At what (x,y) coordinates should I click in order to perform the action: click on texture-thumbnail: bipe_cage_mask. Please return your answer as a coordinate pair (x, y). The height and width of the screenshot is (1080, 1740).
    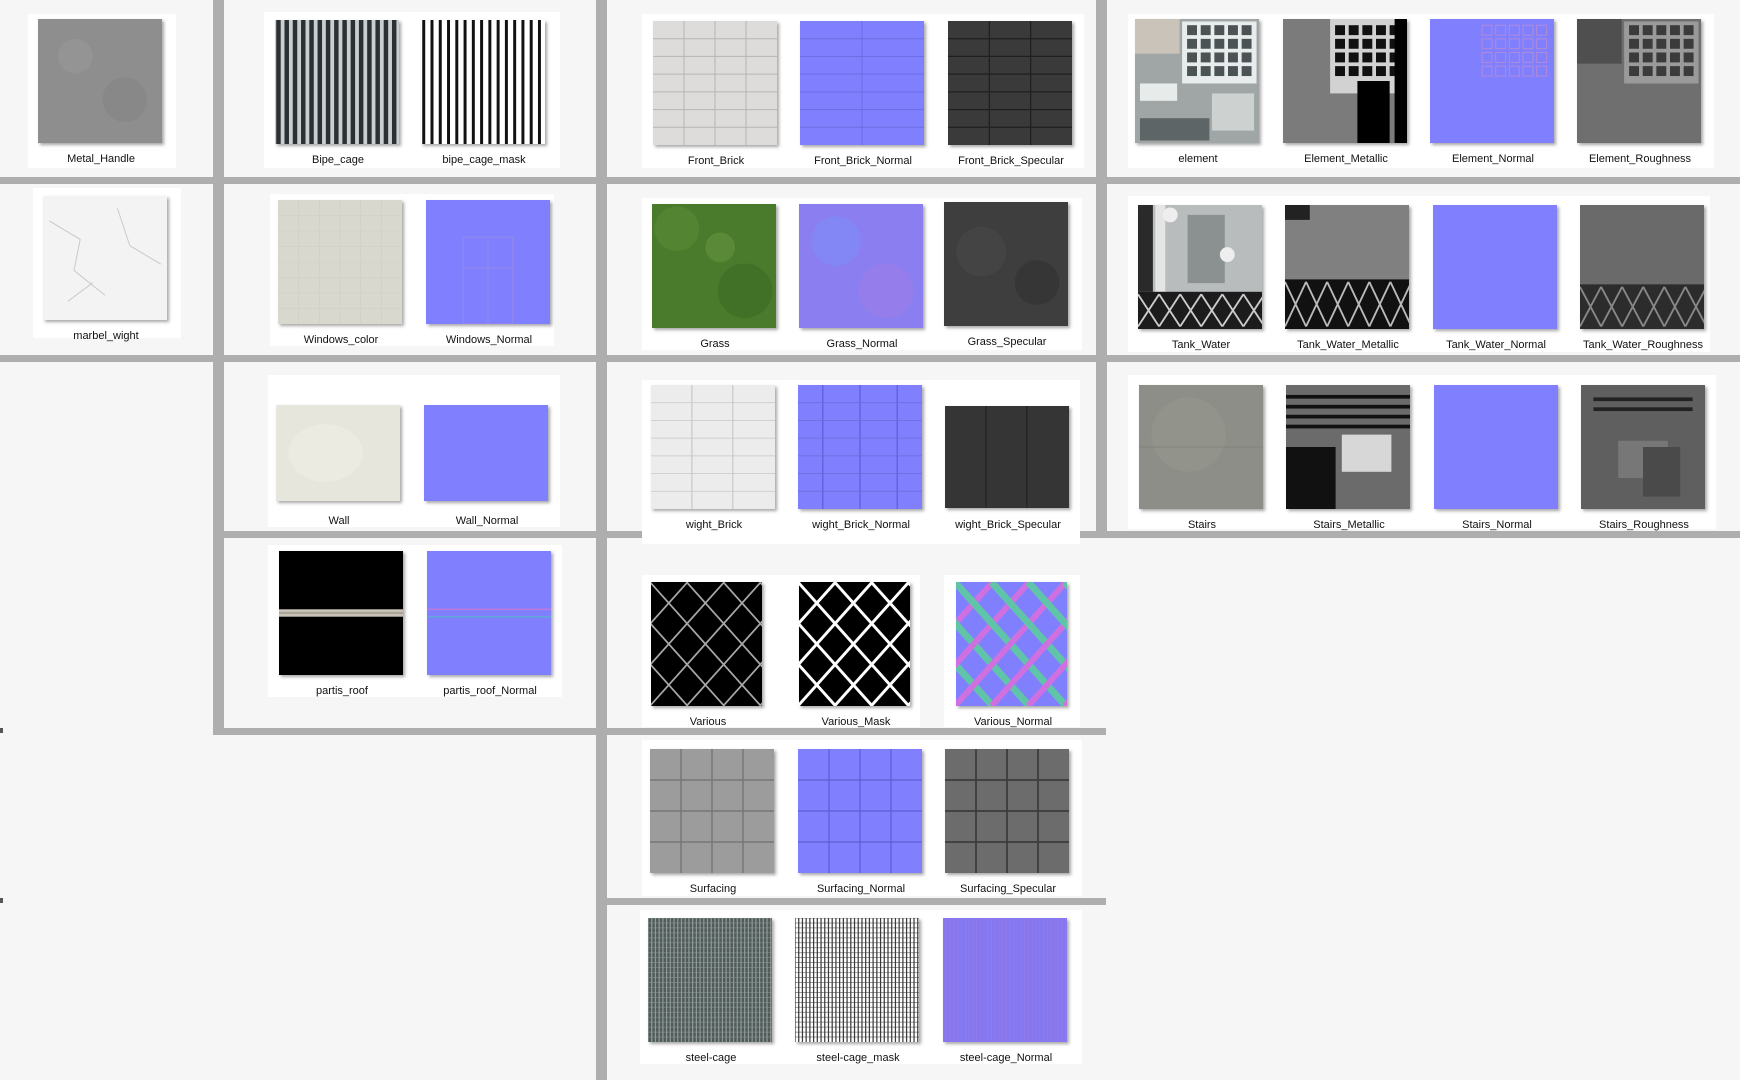
    Looking at the image, I should click on (484, 93).